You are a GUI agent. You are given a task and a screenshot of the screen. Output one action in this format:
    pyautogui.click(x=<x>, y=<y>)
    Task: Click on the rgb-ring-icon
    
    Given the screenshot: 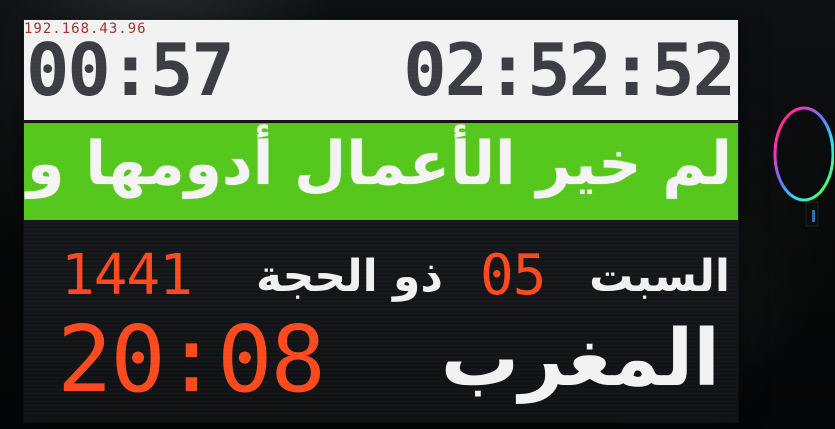 What is the action you would take?
    pyautogui.click(x=800, y=163)
    